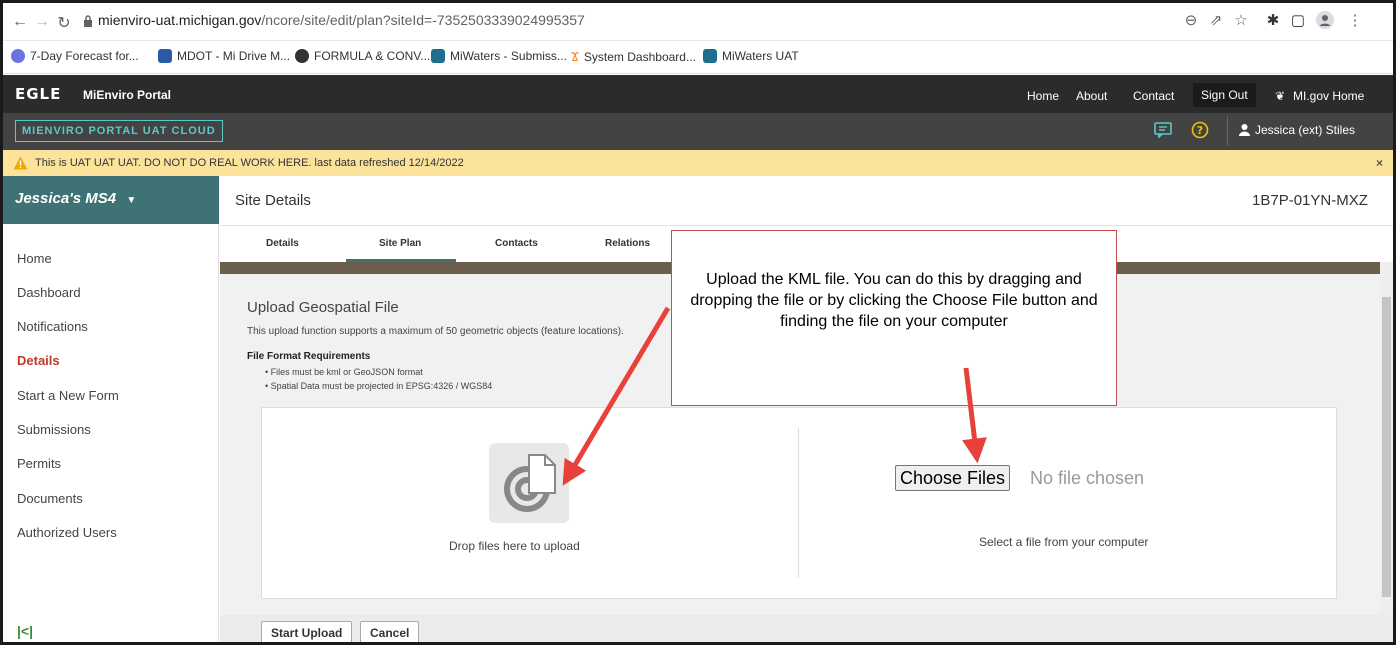 The width and height of the screenshot is (1396, 645). I want to click on help-icon: ?, so click(1200, 130).